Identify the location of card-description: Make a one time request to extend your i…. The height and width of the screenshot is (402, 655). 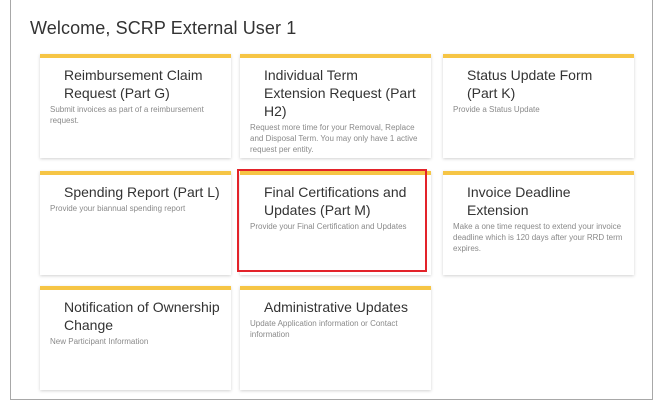
(538, 237).